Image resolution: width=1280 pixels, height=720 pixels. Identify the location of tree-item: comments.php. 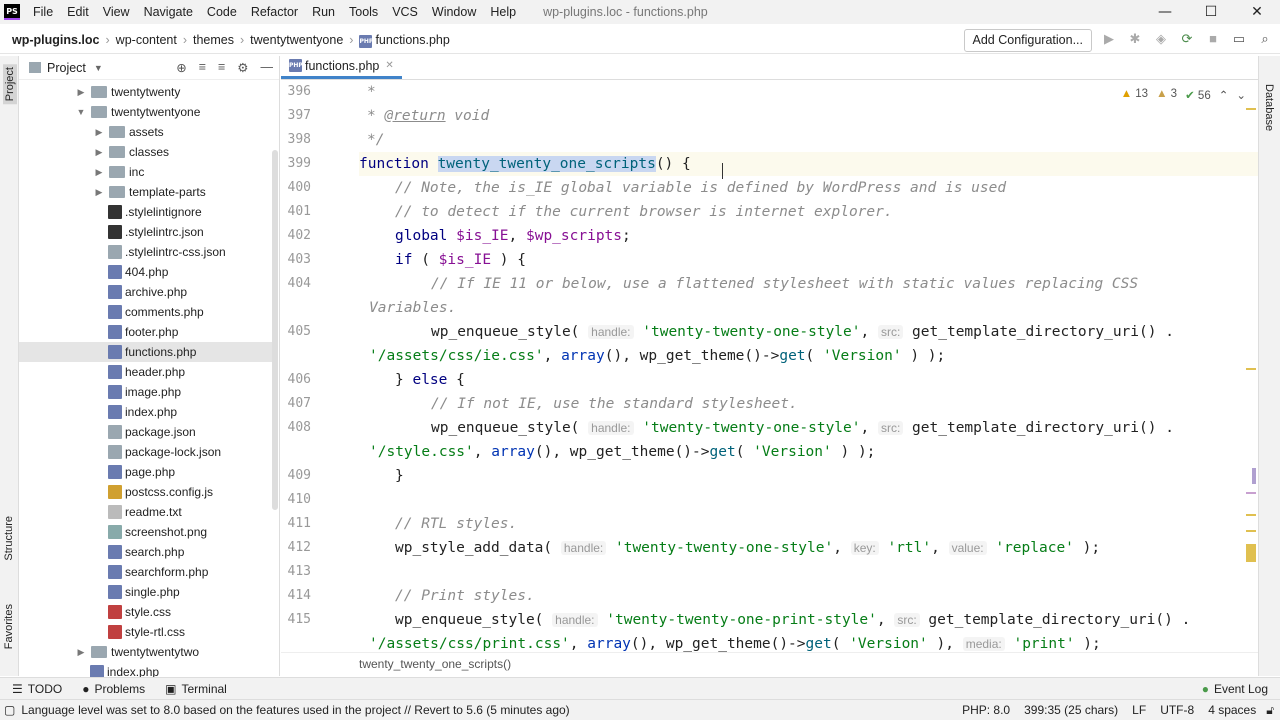
(148, 312).